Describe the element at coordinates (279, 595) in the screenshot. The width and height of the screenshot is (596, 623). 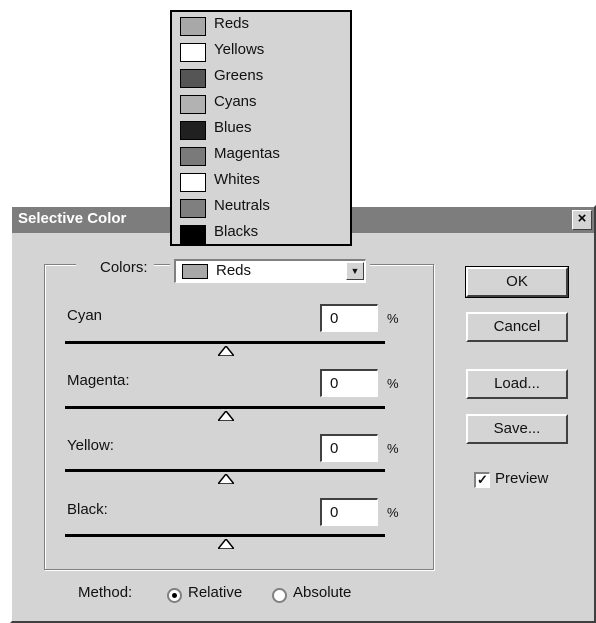
I see `absolute-radio` at that location.